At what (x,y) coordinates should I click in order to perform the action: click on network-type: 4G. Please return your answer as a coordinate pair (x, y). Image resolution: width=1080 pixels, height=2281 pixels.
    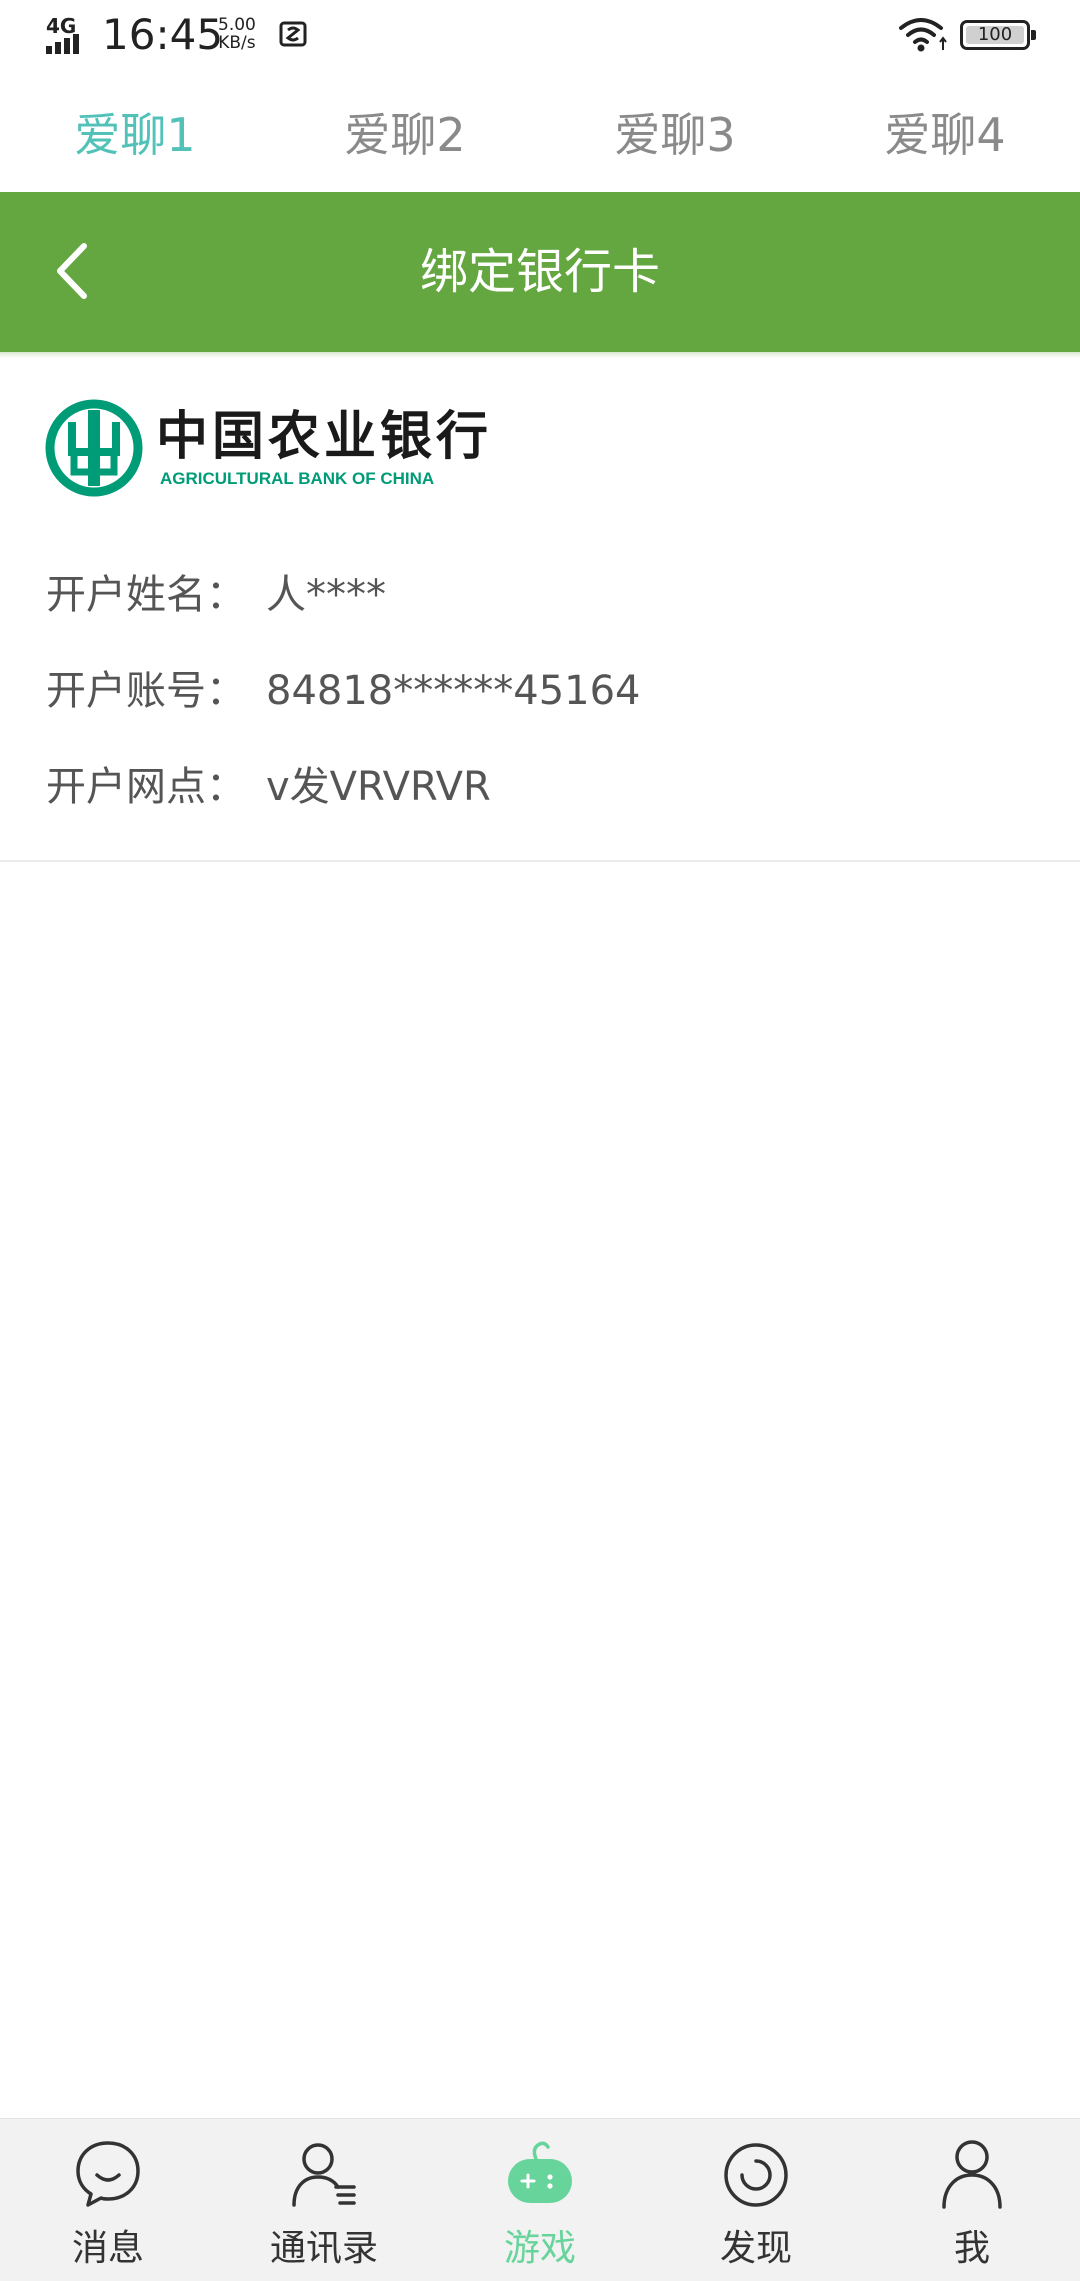
    Looking at the image, I should click on (61, 26).